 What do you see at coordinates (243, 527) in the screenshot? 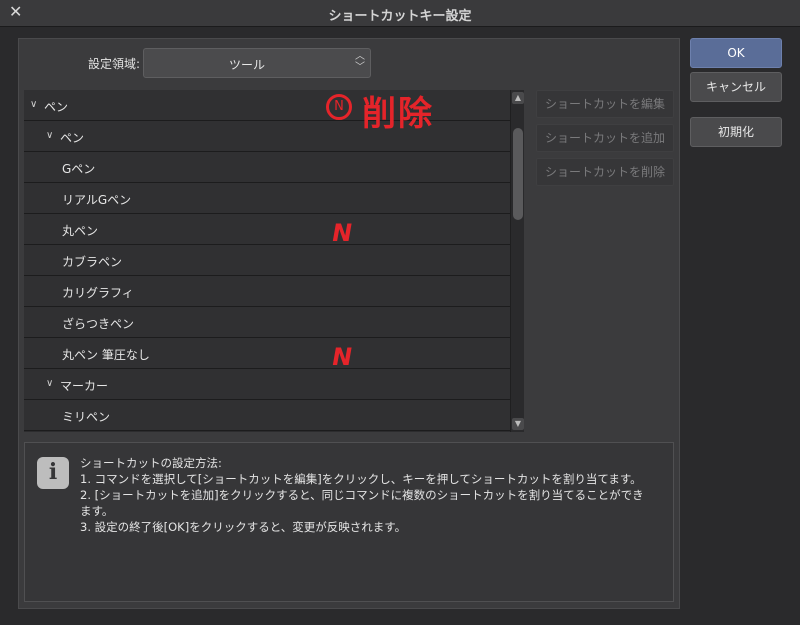
I see `help-line: 3. 設定の終了後[OK]をクリックすると、変更が反映されます。` at bounding box center [243, 527].